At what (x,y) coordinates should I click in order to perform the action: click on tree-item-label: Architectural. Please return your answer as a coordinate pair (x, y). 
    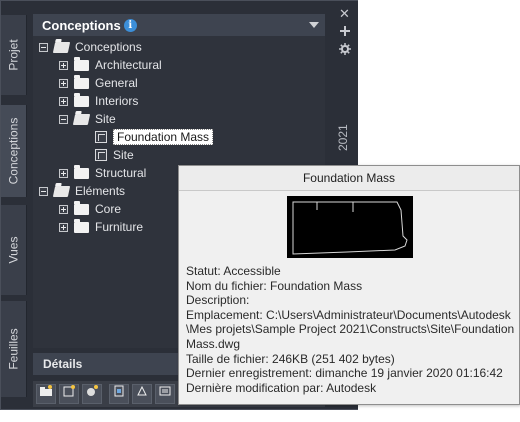
    Looking at the image, I should click on (128, 65).